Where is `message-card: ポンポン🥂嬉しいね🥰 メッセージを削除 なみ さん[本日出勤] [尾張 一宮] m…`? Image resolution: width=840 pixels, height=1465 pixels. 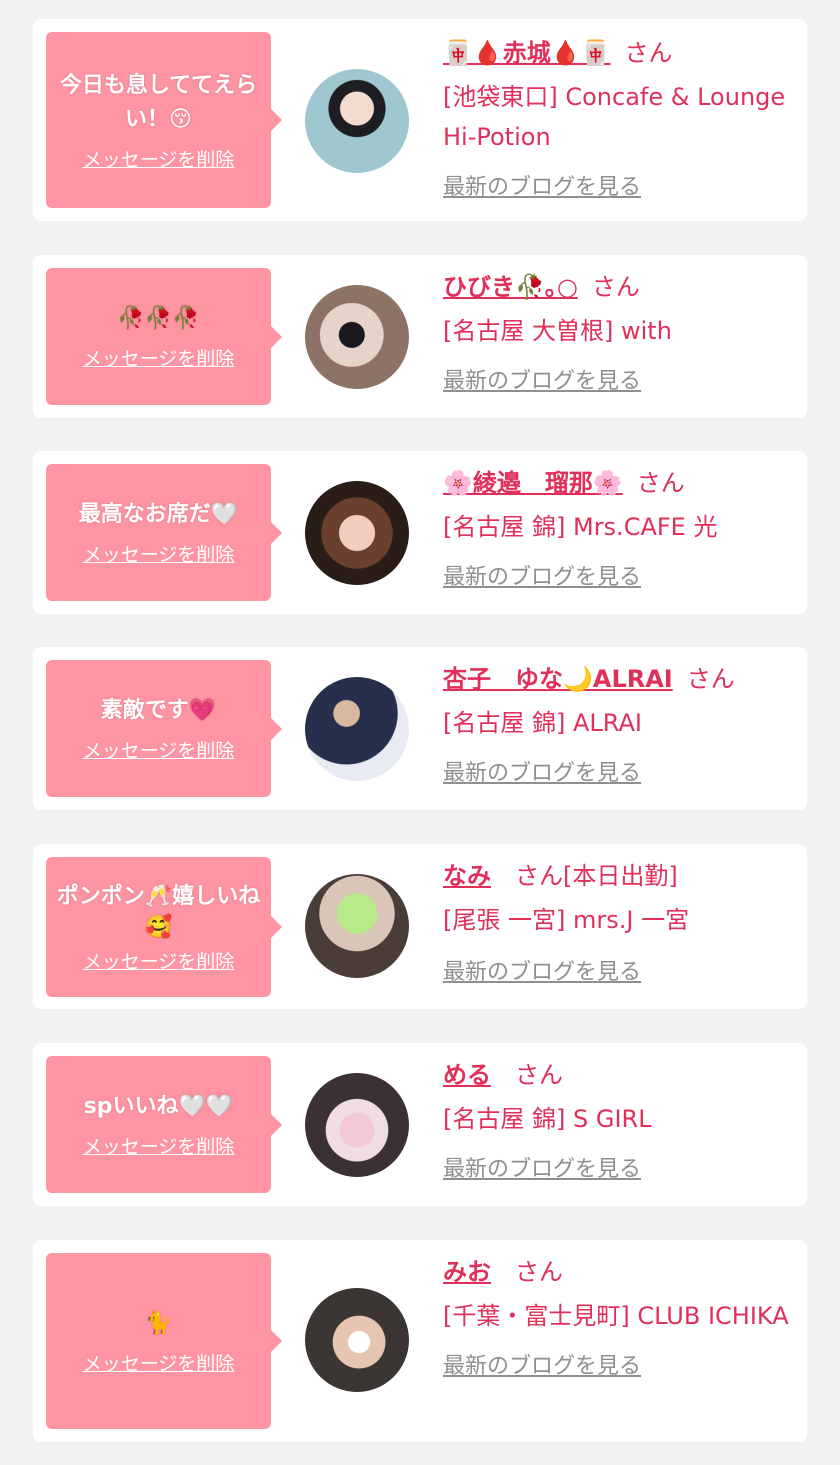 message-card: ポンポン🥂嬉しいね🥰 メッセージを削除 なみ さん[本日出勤] [尾張 一宮] m… is located at coordinates (420, 926).